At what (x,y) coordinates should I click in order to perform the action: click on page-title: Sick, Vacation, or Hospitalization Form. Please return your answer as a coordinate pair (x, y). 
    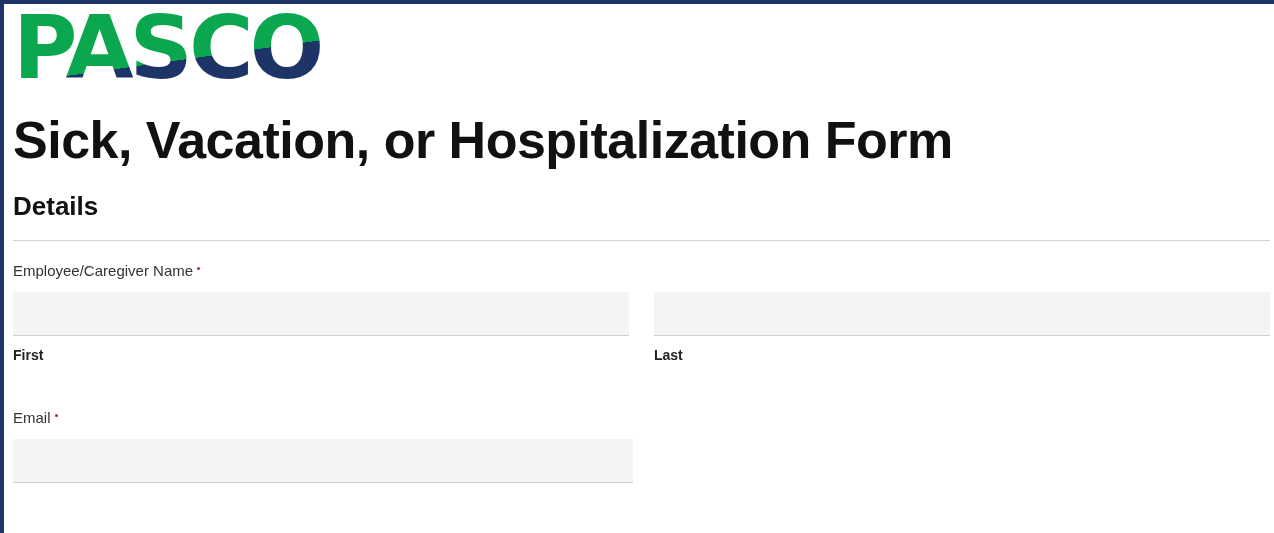
    Looking at the image, I should click on (483, 140).